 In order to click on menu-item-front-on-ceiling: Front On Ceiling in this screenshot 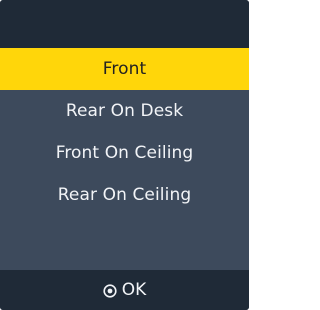, I will do `click(124, 153)`.